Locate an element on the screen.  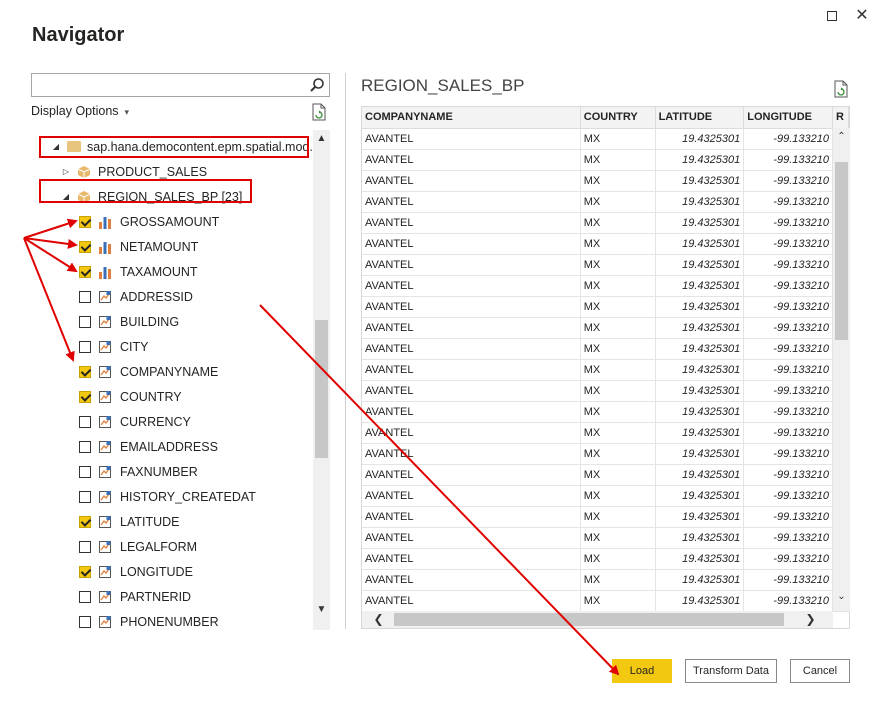
field-label: BUILDING is located at coordinates (150, 321).